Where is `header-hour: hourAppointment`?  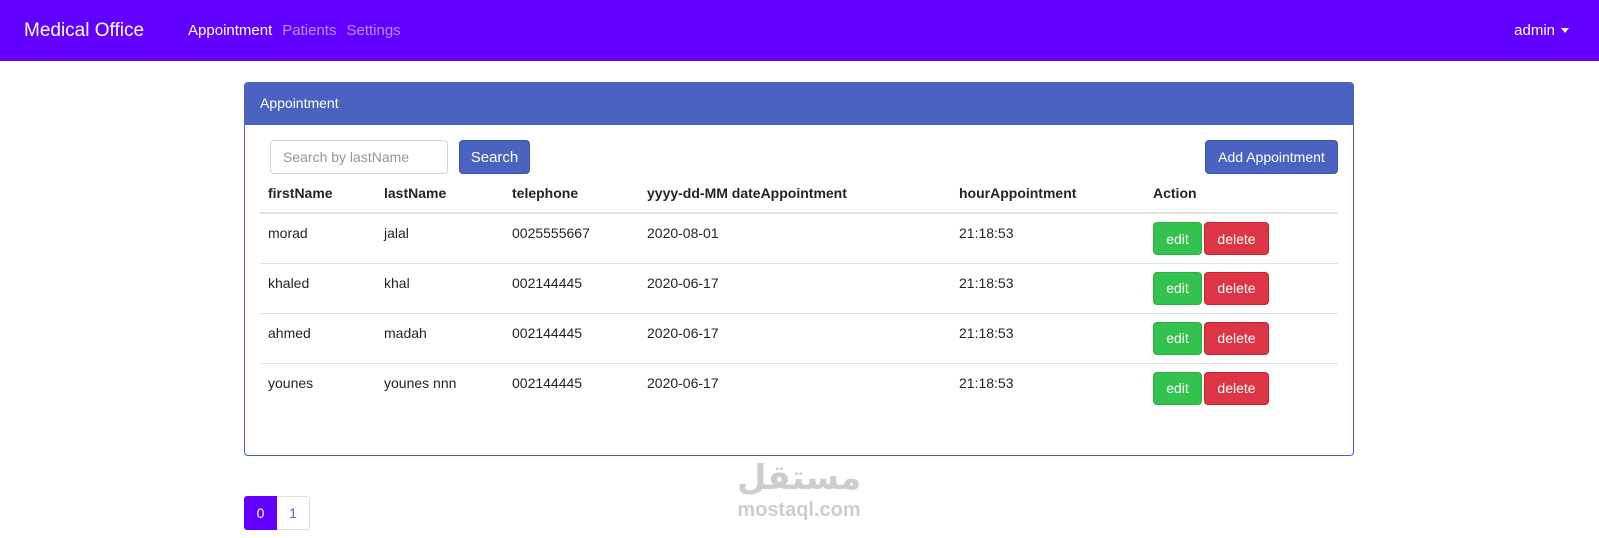
header-hour: hourAppointment is located at coordinates (1048, 197).